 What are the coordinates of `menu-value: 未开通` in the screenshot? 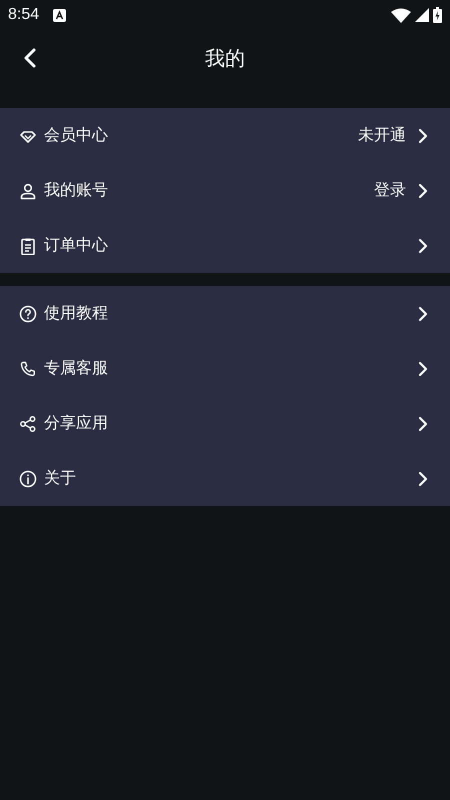 It's located at (382, 135).